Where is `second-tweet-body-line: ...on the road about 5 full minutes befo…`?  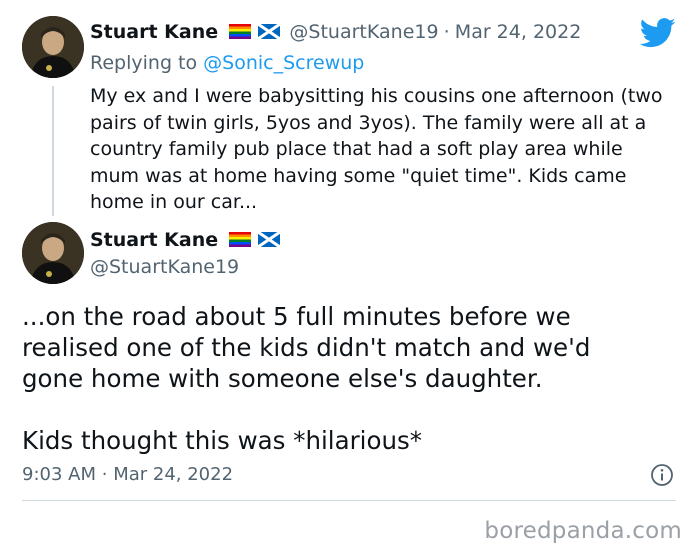 second-tweet-body-line: ...on the road about 5 full minutes befo… is located at coordinates (296, 316).